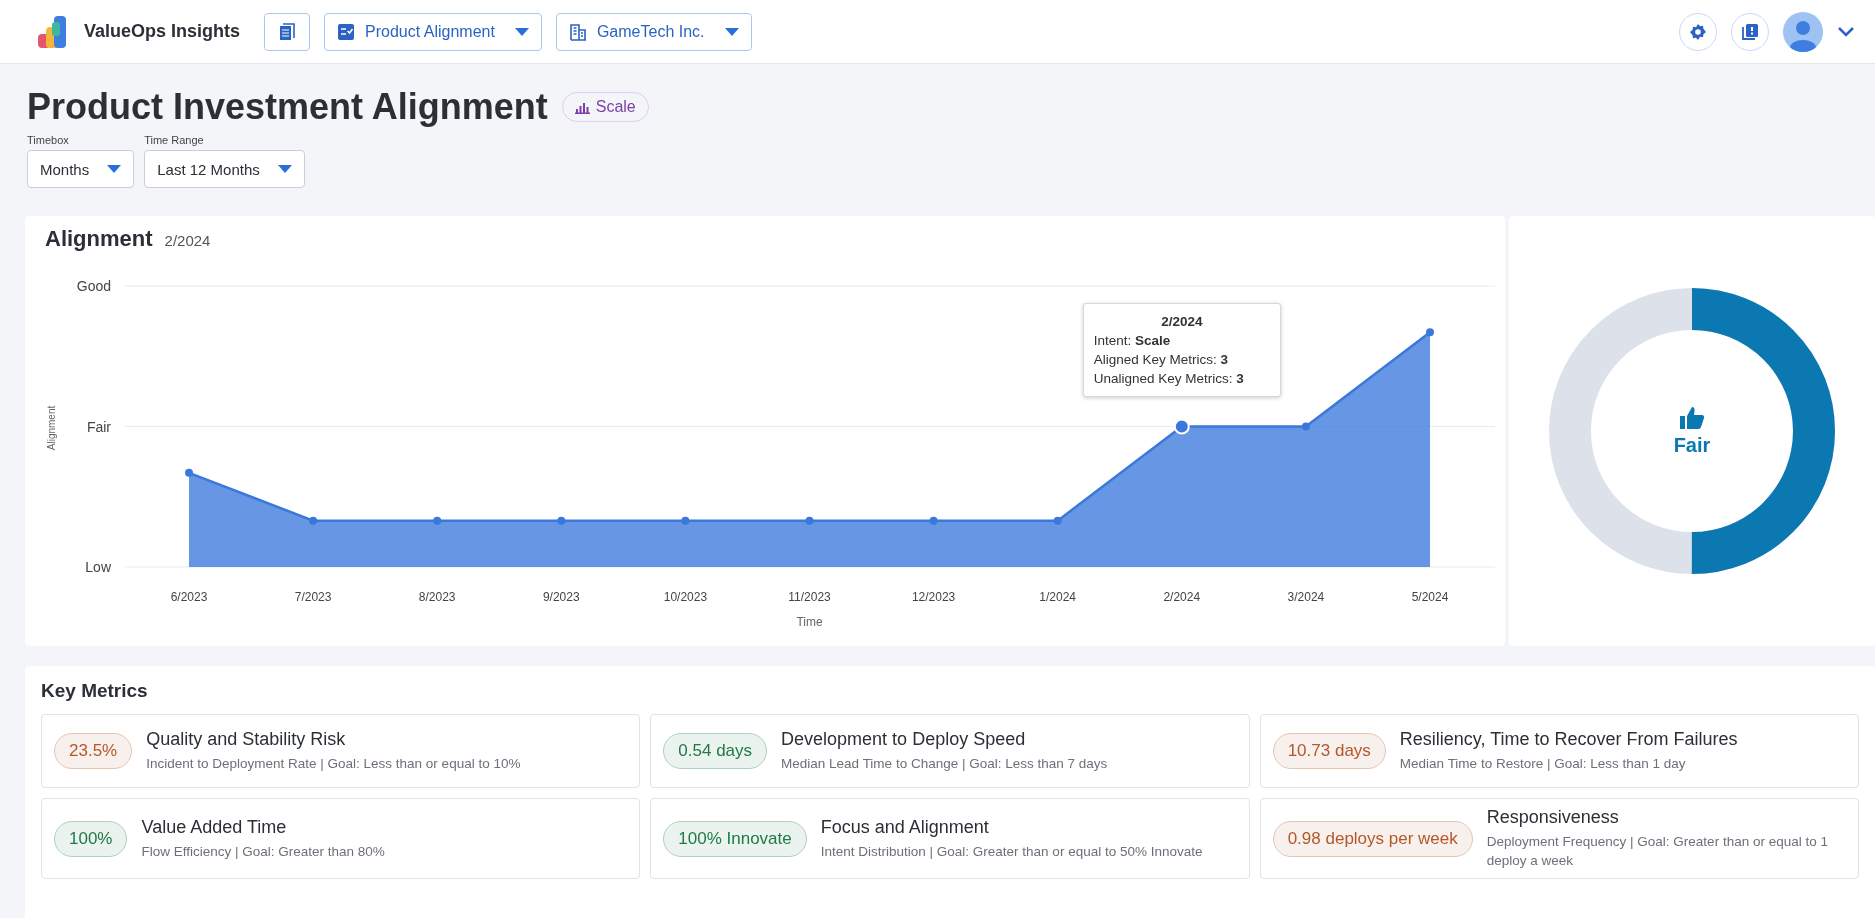  Describe the element at coordinates (81, 169) in the screenshot. I see `filter-dropdown: Months` at that location.